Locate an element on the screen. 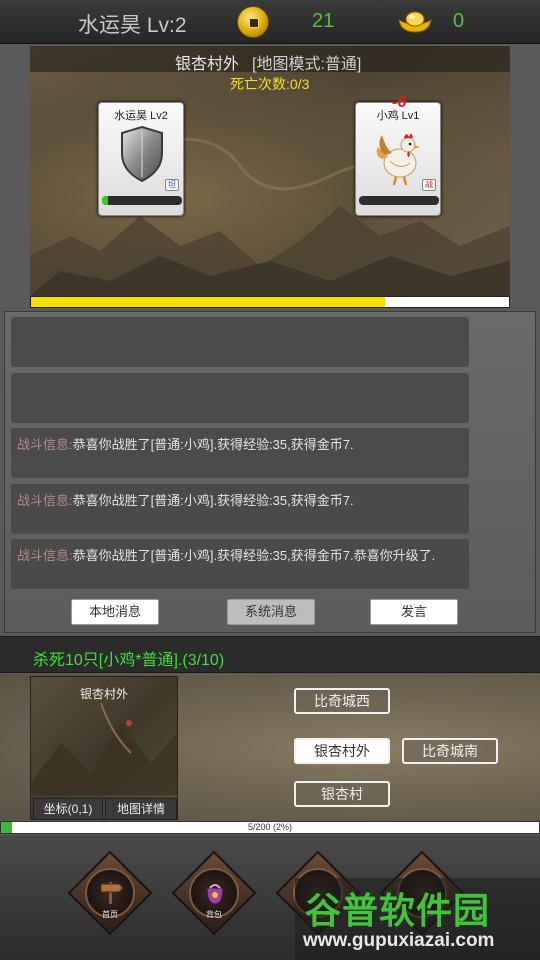 This screenshot has width=540, height=960. player-name-level: 水运昊 Lv:2 is located at coordinates (132, 25).